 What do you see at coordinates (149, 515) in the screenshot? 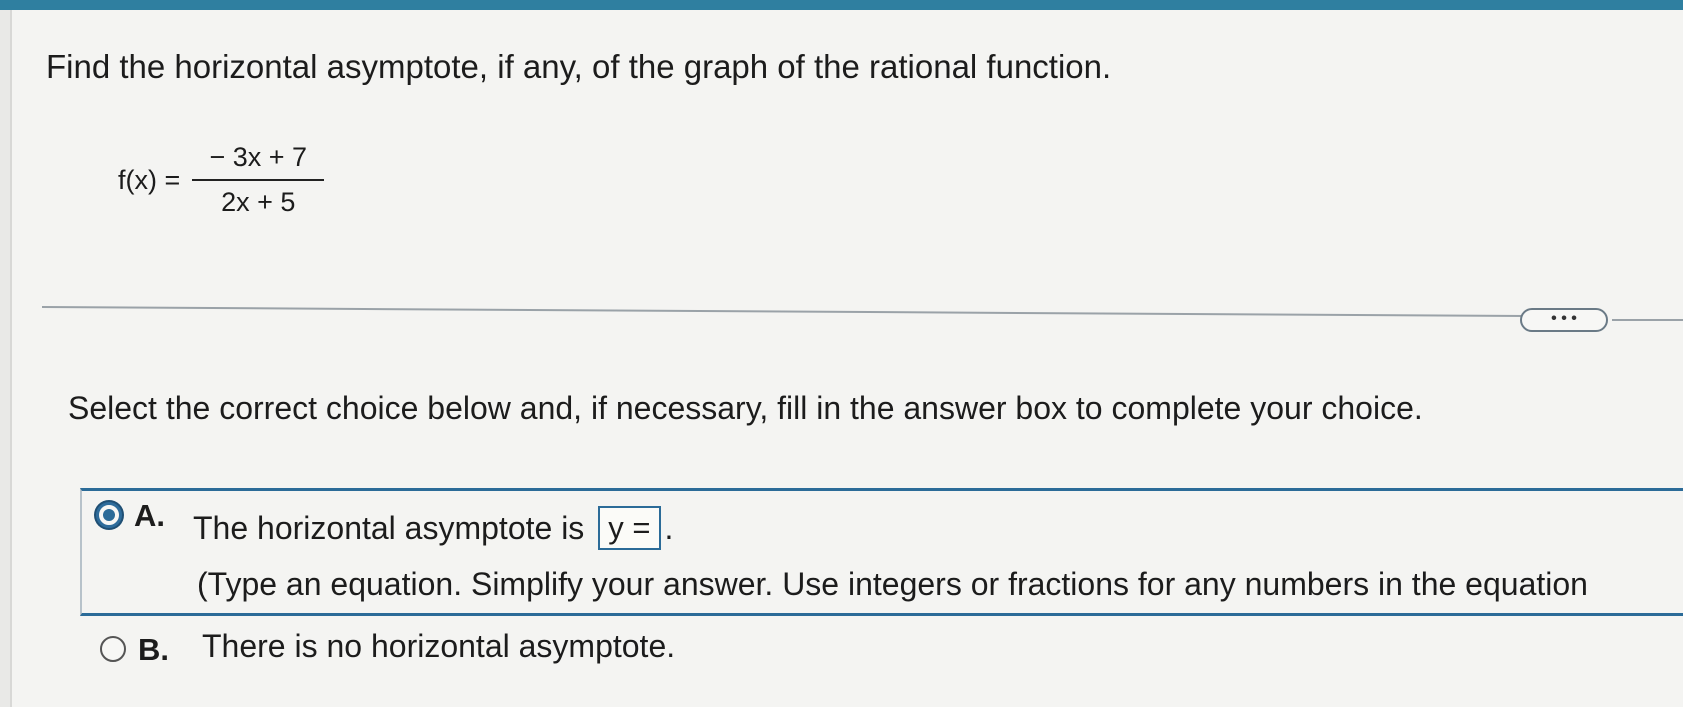
I see `choice-a-letter: A.` at bounding box center [149, 515].